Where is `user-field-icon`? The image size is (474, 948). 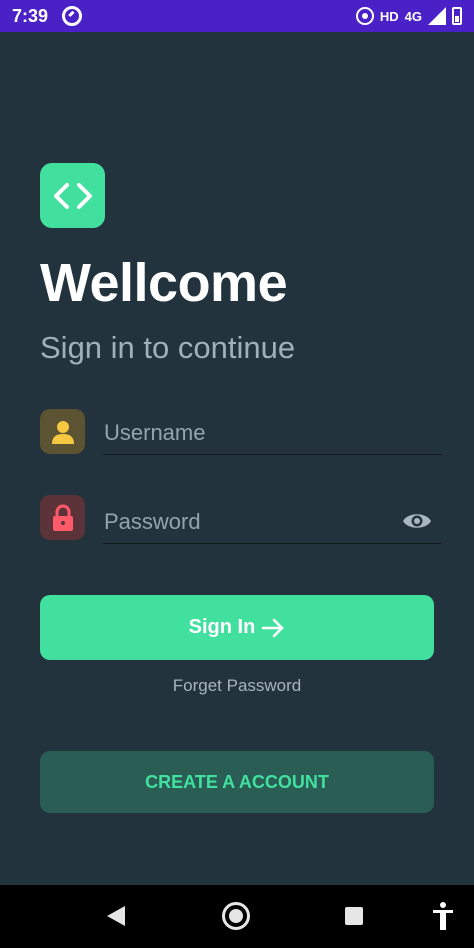
user-field-icon is located at coordinates (62, 431).